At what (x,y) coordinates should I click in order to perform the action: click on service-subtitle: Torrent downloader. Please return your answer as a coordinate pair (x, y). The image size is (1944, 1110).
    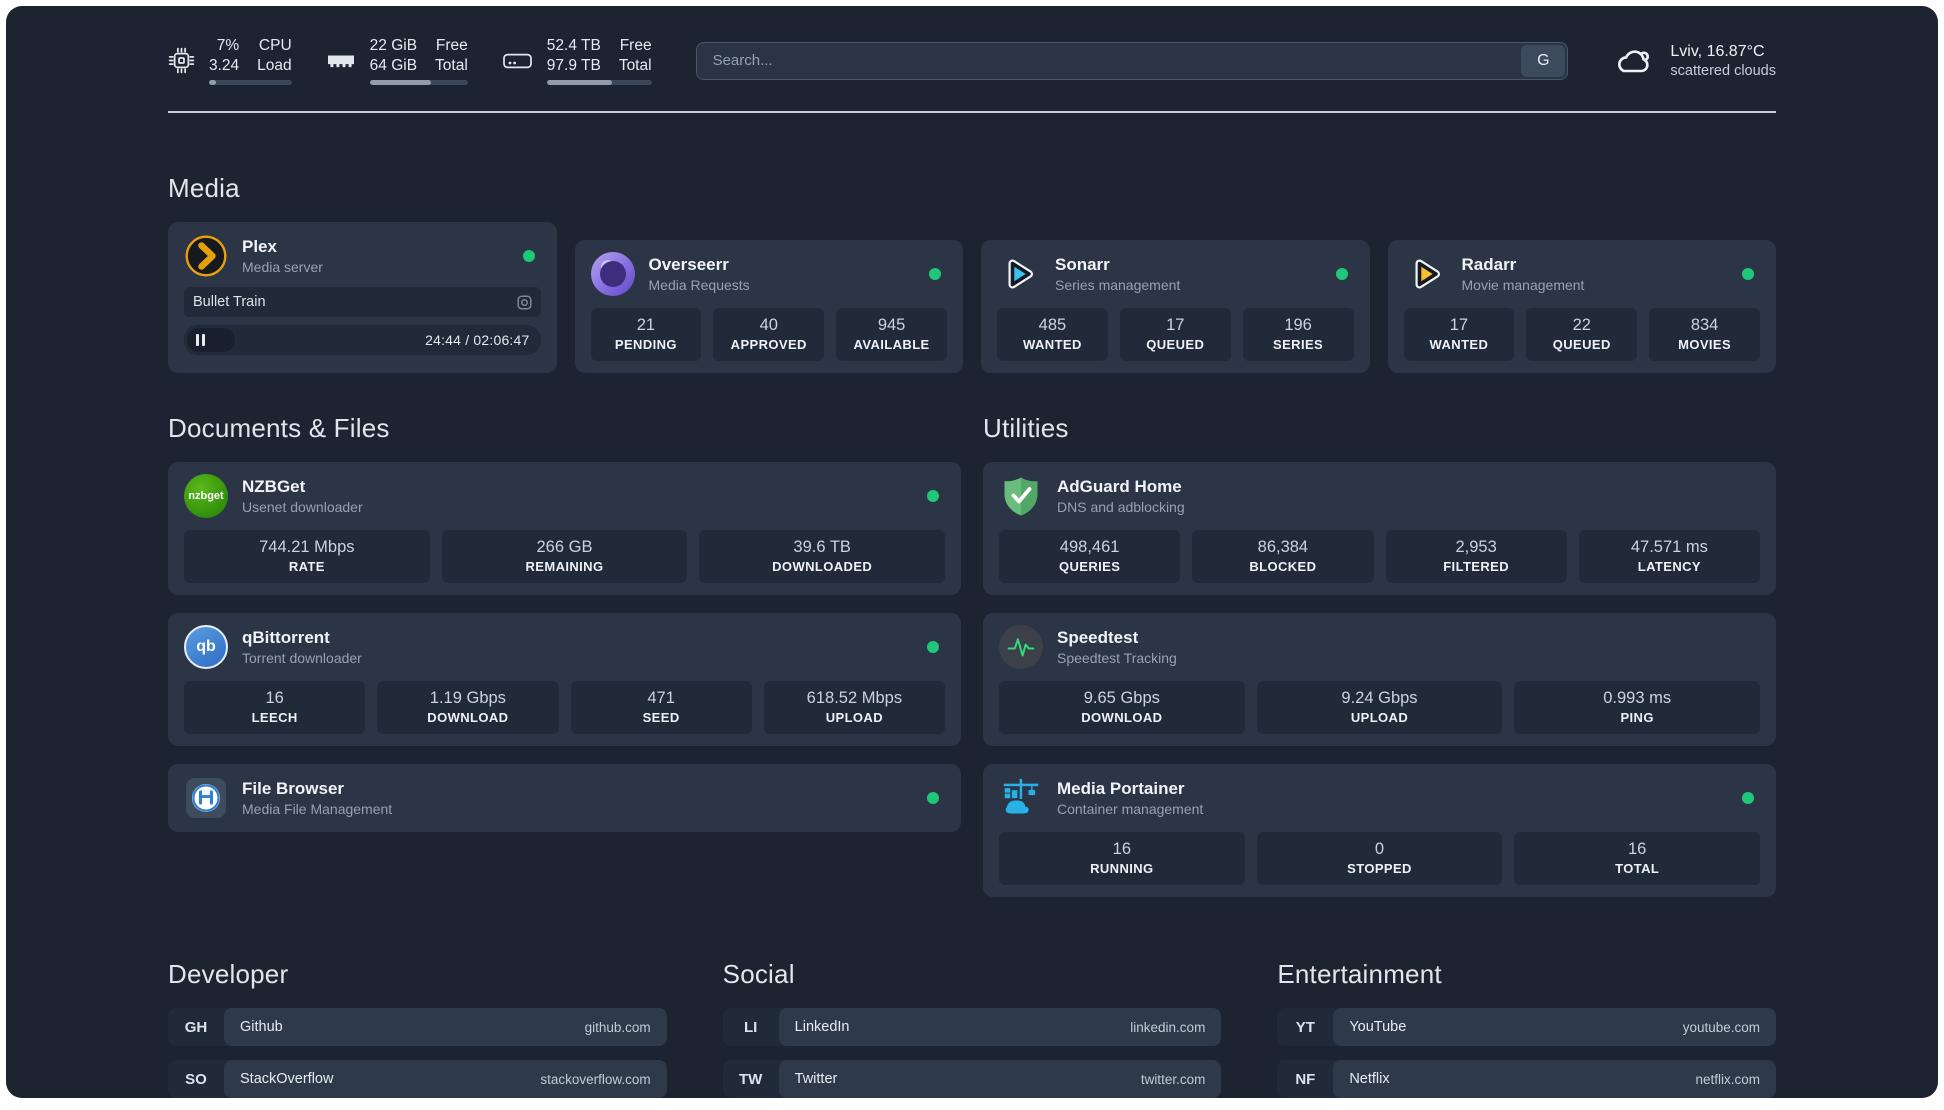
    Looking at the image, I should click on (302, 658).